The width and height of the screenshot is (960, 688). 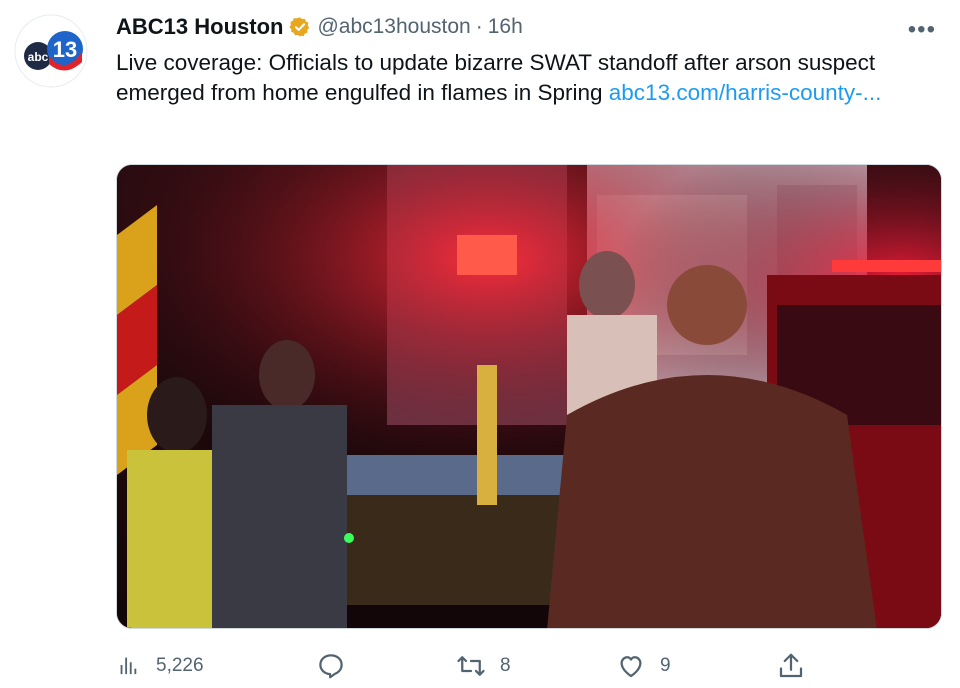 I want to click on author-name: ABC13 Houston, so click(x=199, y=27).